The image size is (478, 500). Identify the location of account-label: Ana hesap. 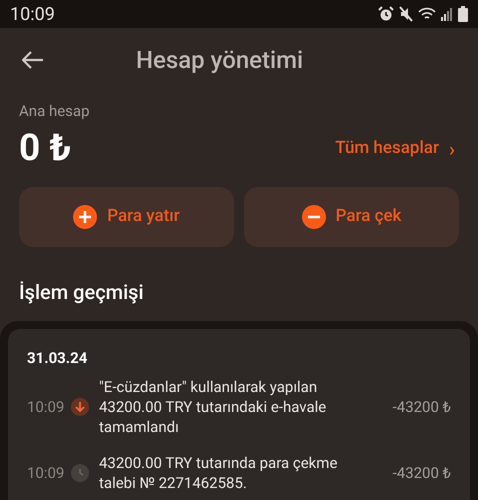
(54, 111).